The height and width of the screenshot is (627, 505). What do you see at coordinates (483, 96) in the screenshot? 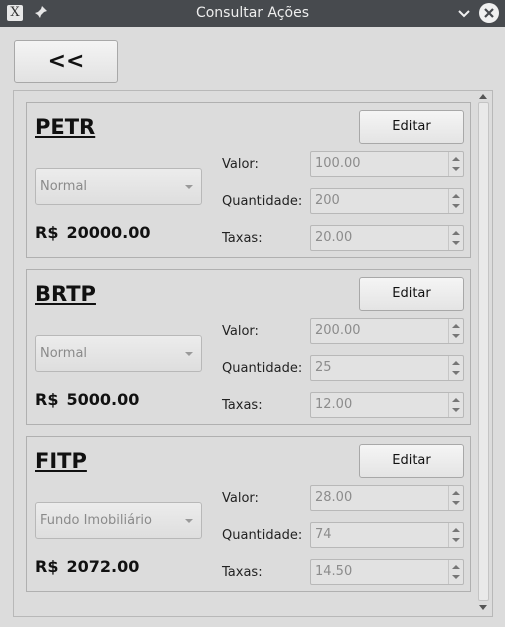
I see `scroll-up-arrow-icon` at bounding box center [483, 96].